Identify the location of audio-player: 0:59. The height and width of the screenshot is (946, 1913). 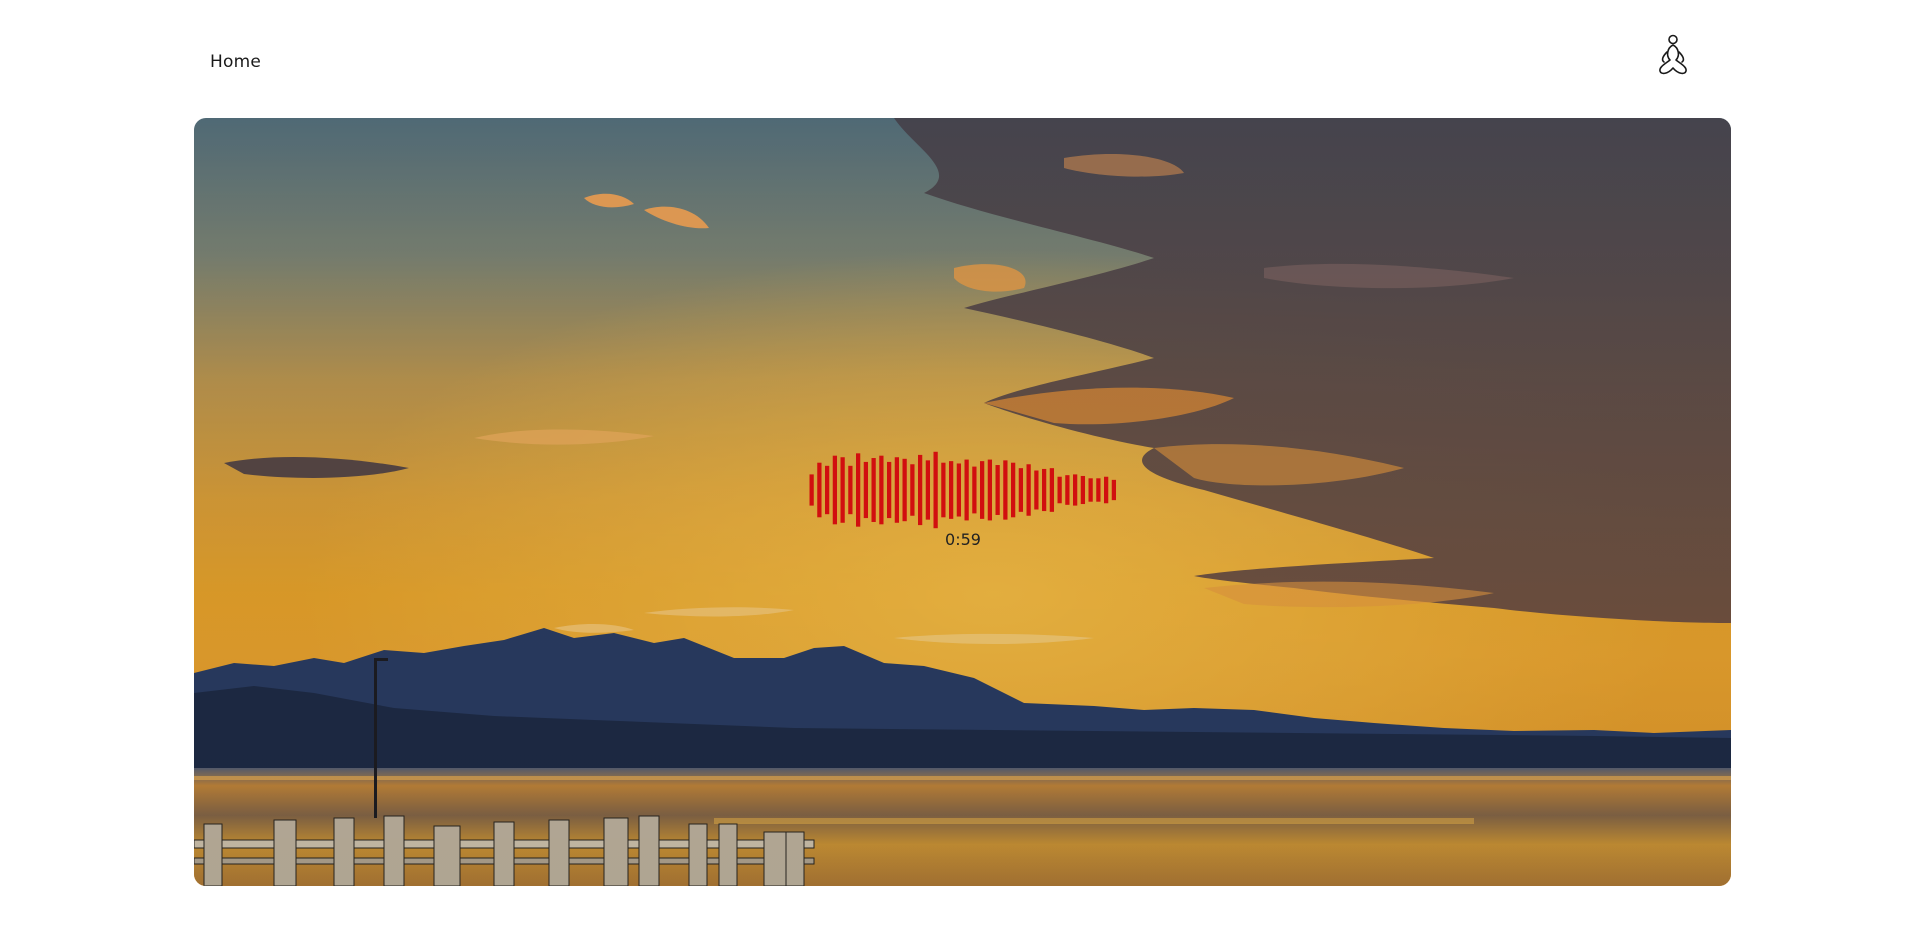
(963, 500).